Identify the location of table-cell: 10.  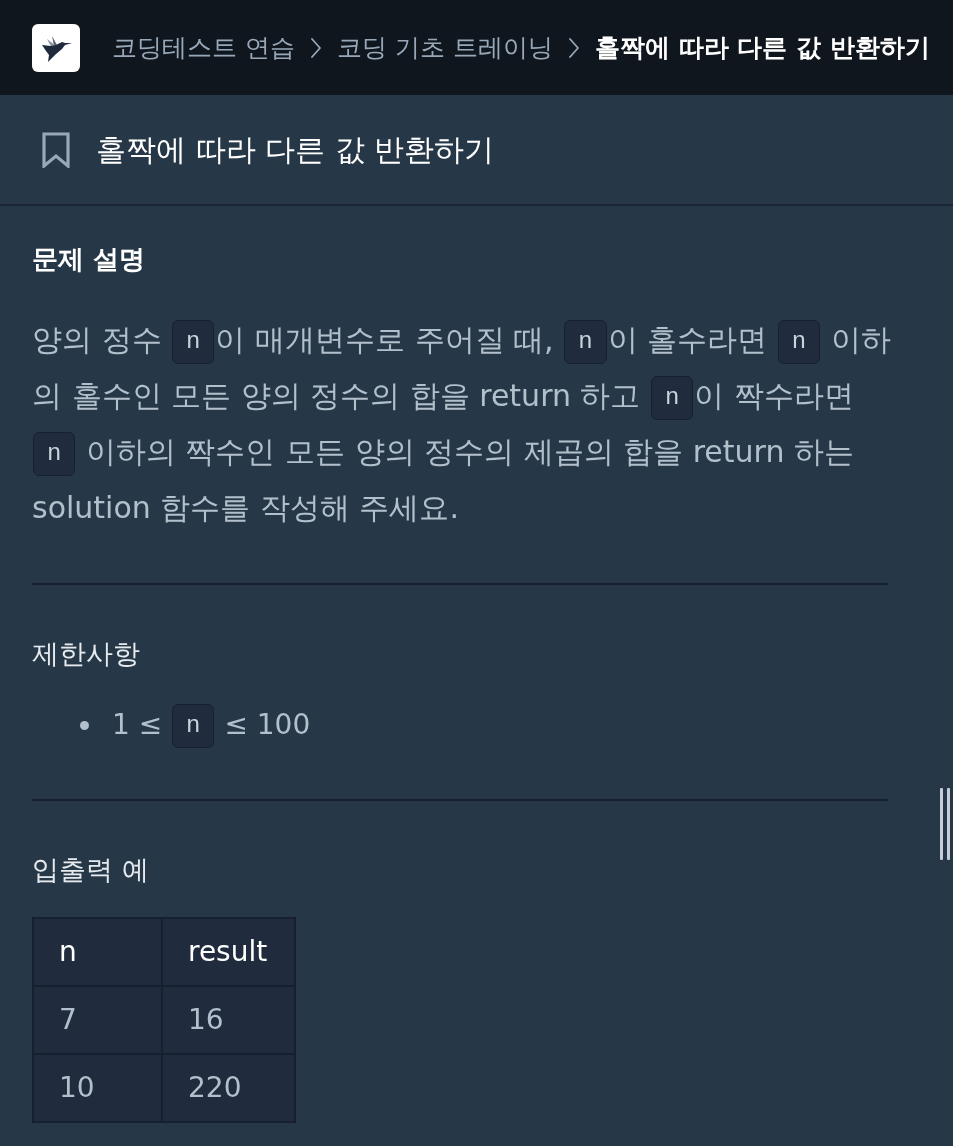
(97, 1088).